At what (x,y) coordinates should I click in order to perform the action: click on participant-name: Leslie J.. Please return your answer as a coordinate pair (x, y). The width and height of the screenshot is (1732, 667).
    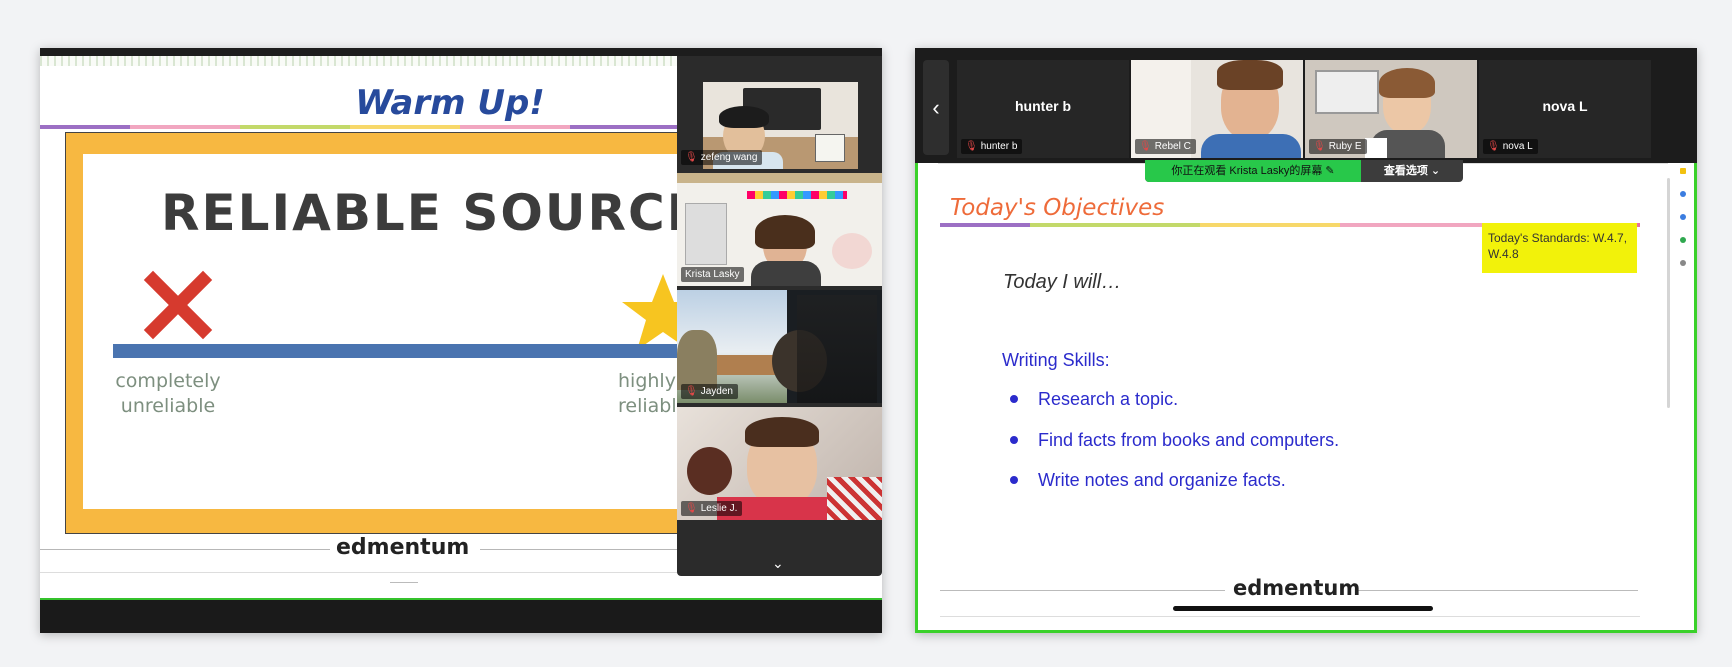
    Looking at the image, I should click on (719, 508).